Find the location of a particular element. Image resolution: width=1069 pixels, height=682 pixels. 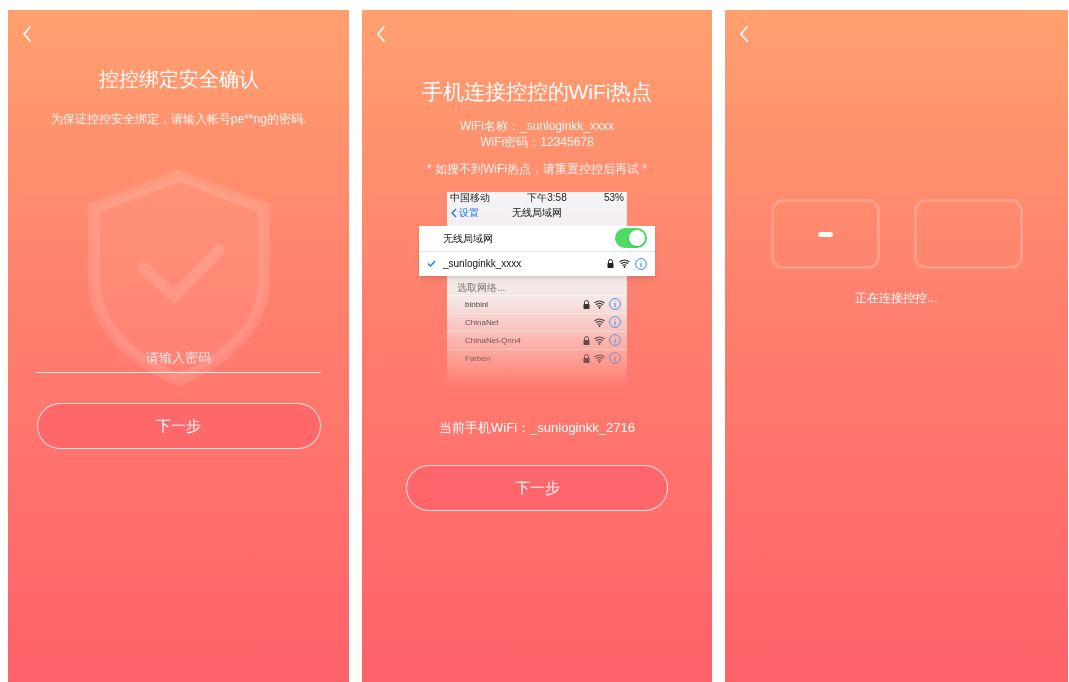

network-name: ChinaNet is located at coordinates (517, 322).